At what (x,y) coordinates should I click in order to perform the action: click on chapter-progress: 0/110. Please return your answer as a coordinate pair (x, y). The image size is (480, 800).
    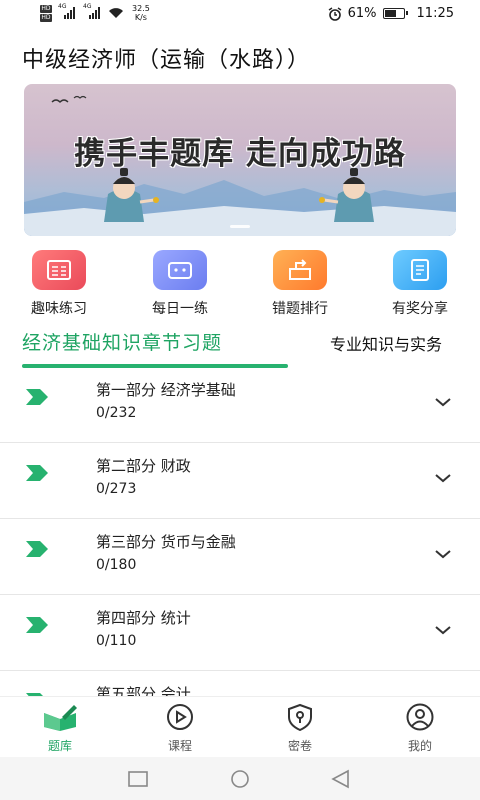
    Looking at the image, I should click on (116, 641).